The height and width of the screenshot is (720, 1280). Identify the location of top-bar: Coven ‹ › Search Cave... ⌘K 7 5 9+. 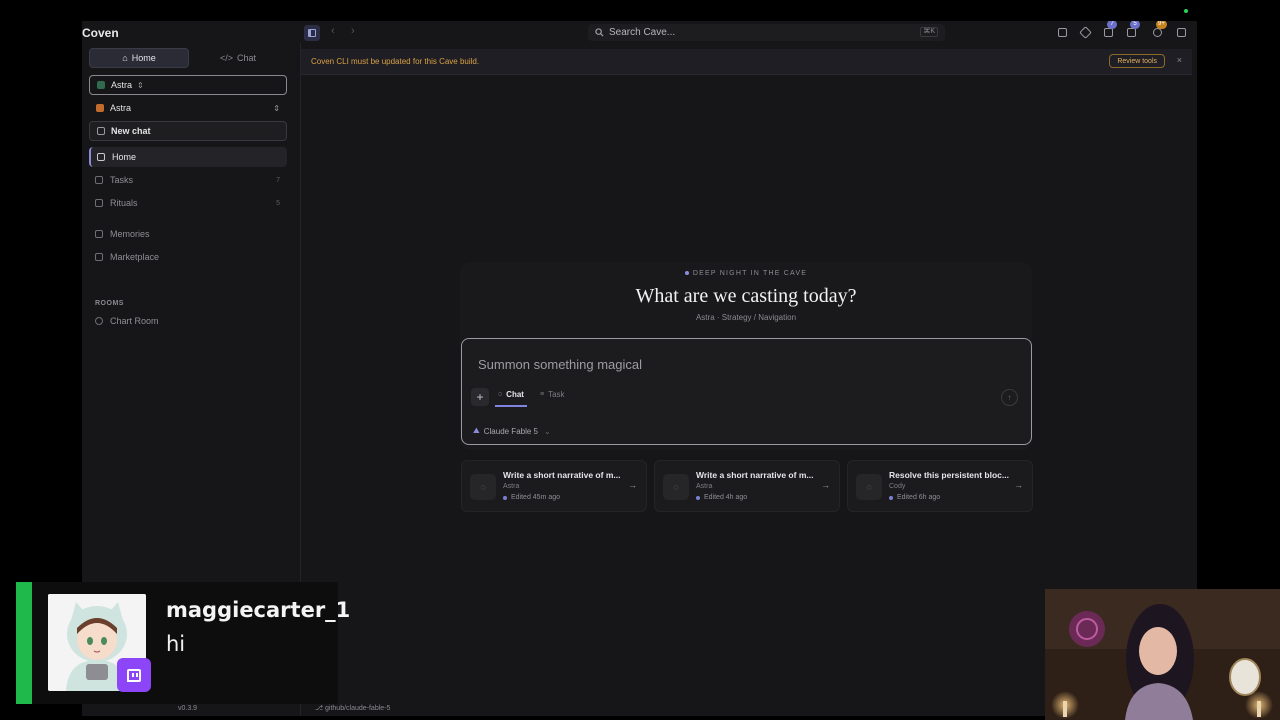
(639, 32).